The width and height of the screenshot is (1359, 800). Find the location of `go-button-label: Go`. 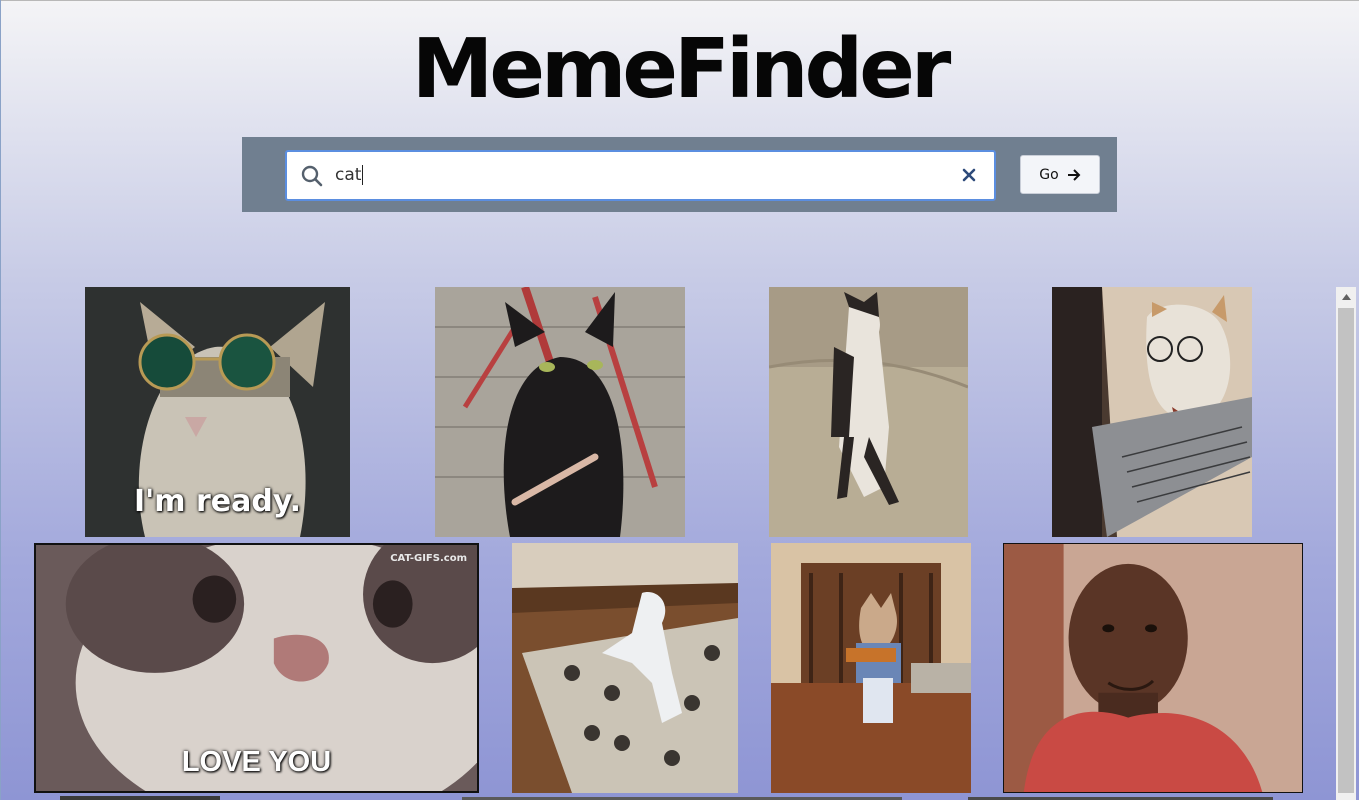

go-button-label: Go is located at coordinates (1049, 174).